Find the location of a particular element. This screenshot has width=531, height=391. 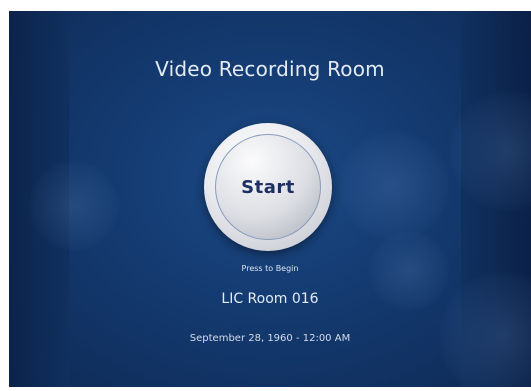

page-title: Video Recording Room is located at coordinates (270, 69).